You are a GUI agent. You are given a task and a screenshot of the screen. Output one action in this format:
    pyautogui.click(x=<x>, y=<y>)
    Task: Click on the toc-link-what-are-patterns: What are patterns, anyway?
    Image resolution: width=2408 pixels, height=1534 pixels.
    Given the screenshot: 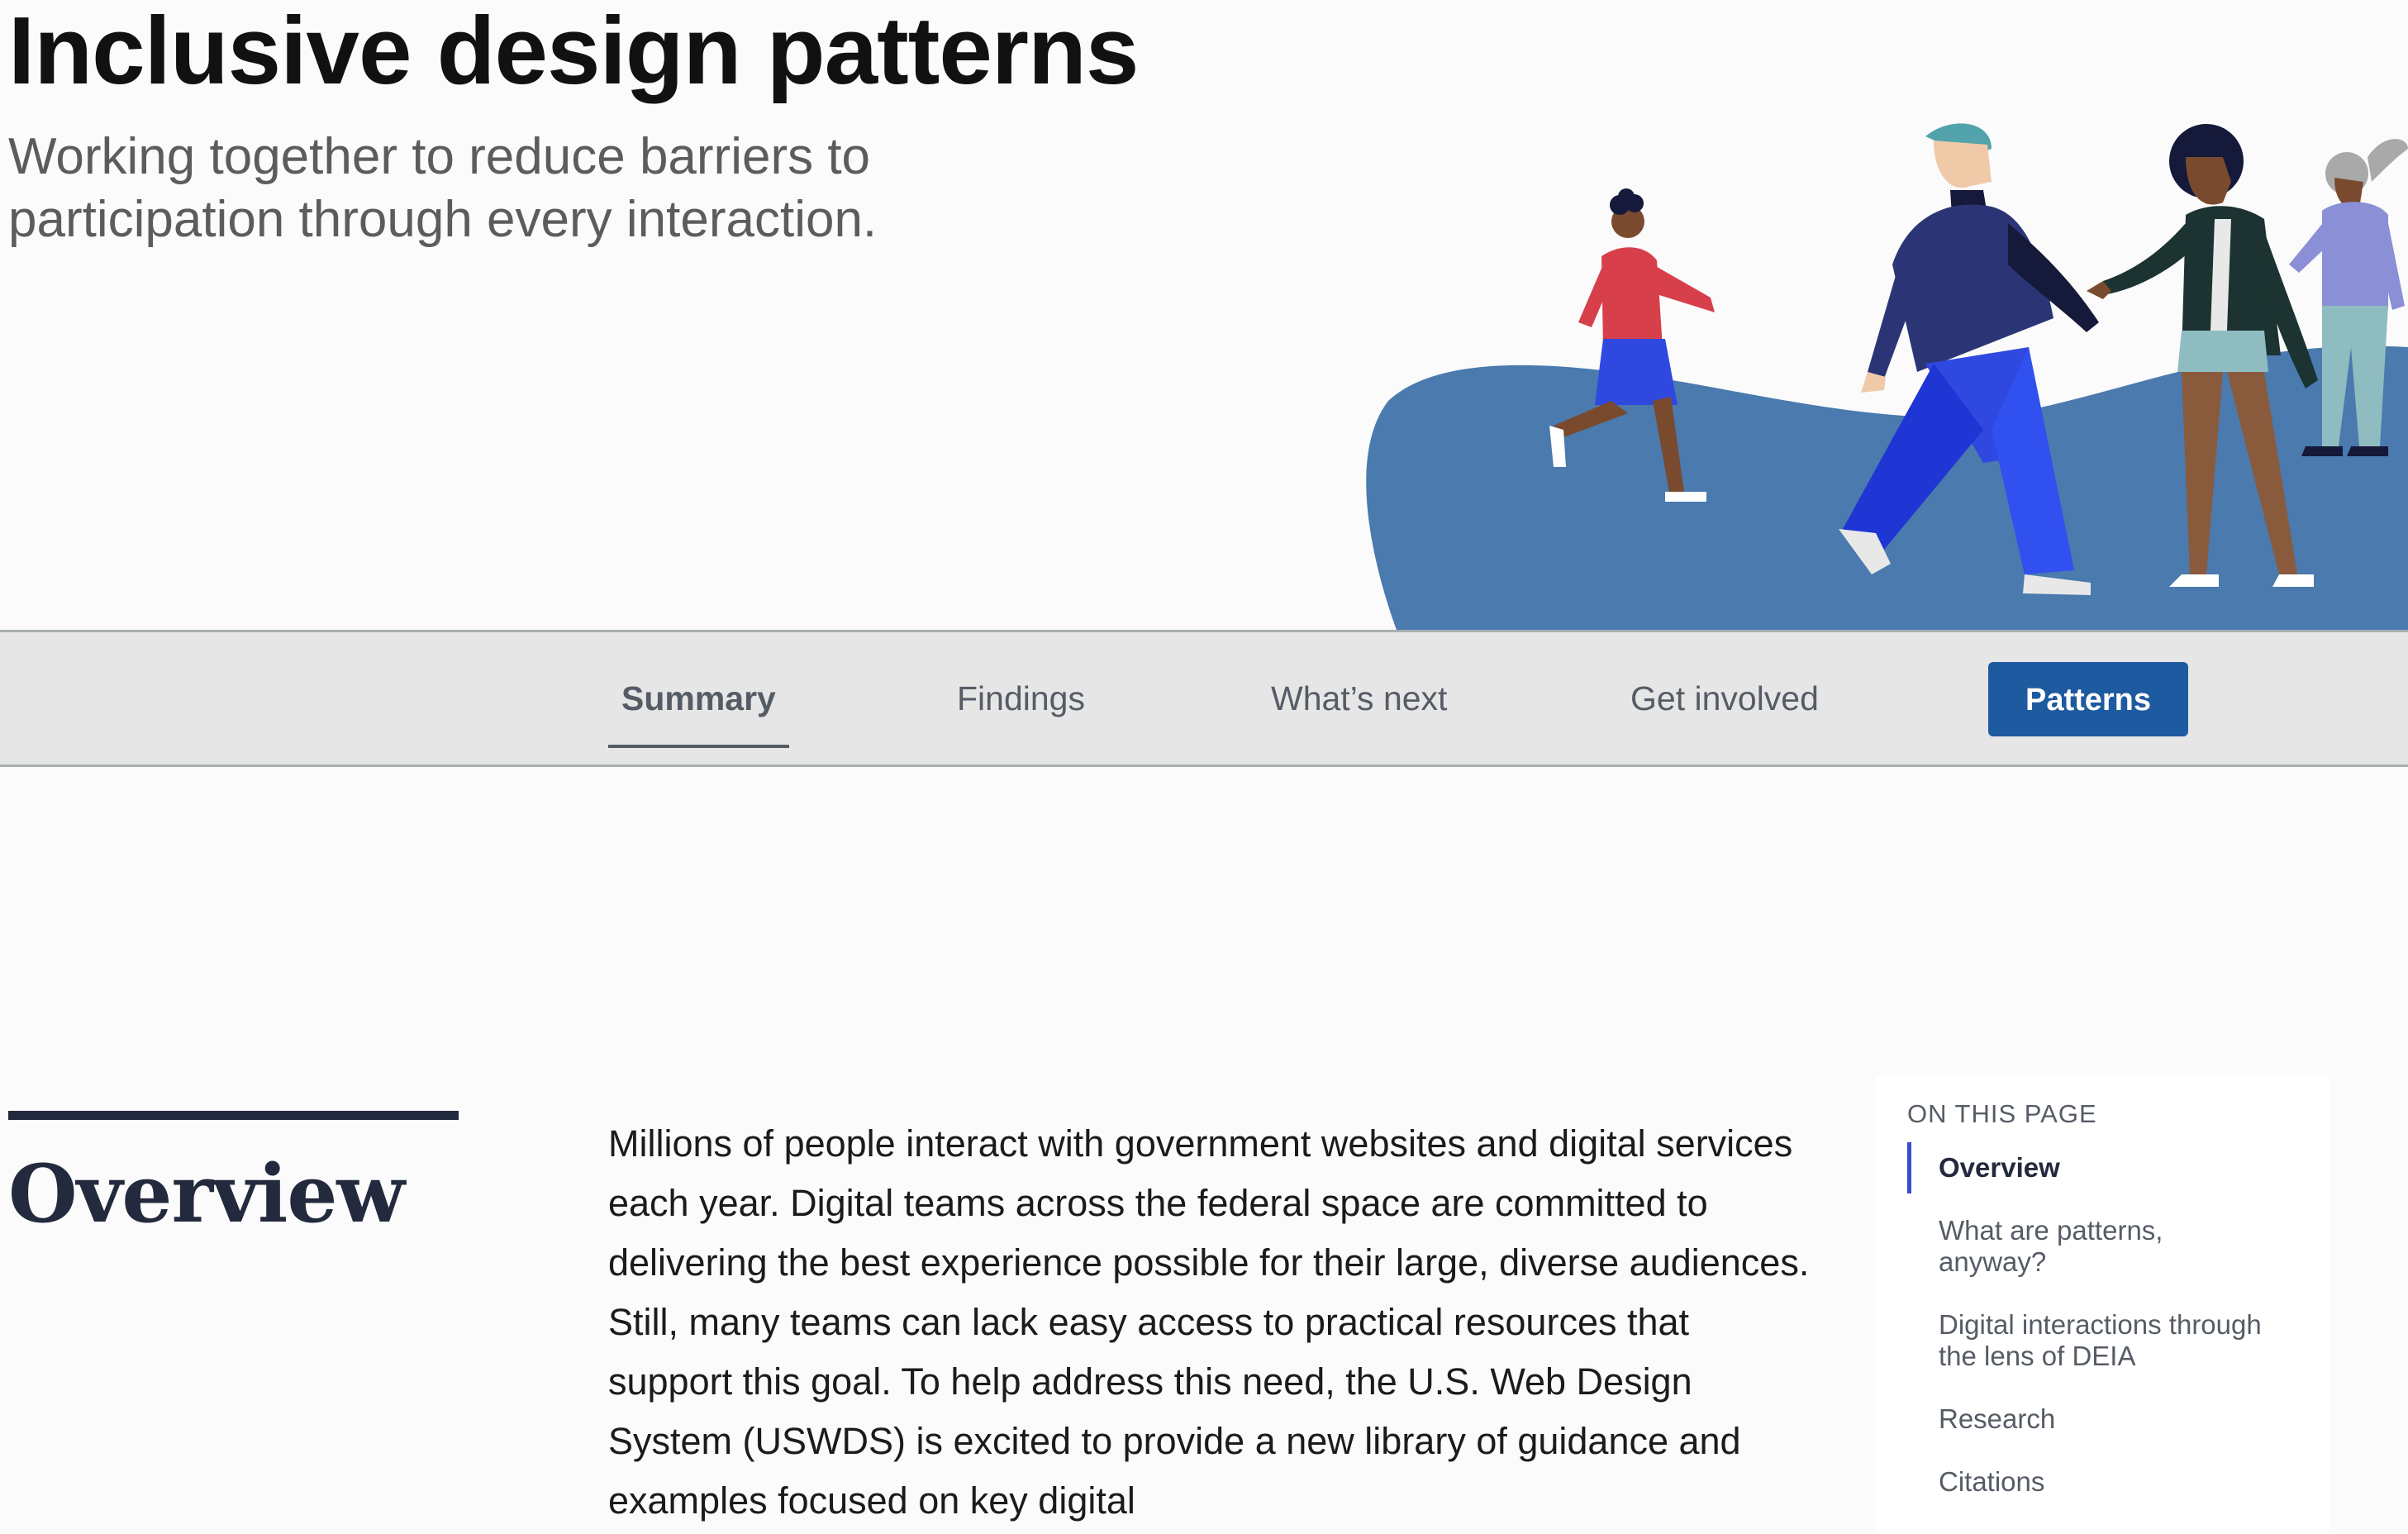 What is the action you would take?
    pyautogui.click(x=2088, y=1246)
    